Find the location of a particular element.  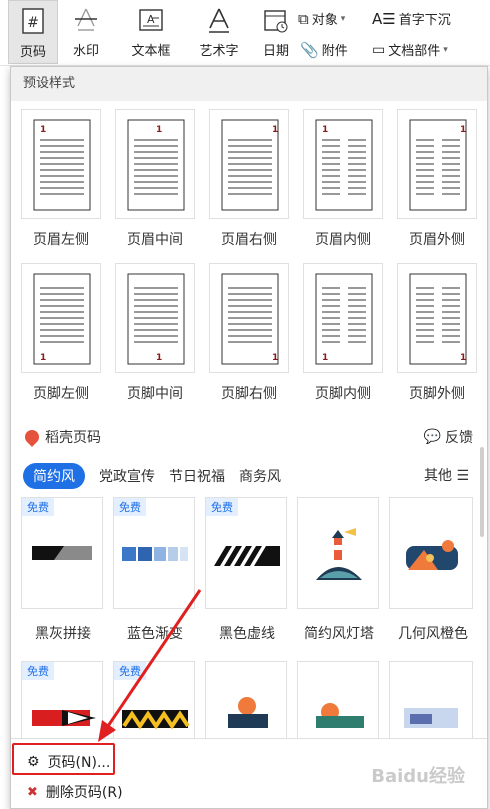

svg-text: A is located at coordinates (151, 19).